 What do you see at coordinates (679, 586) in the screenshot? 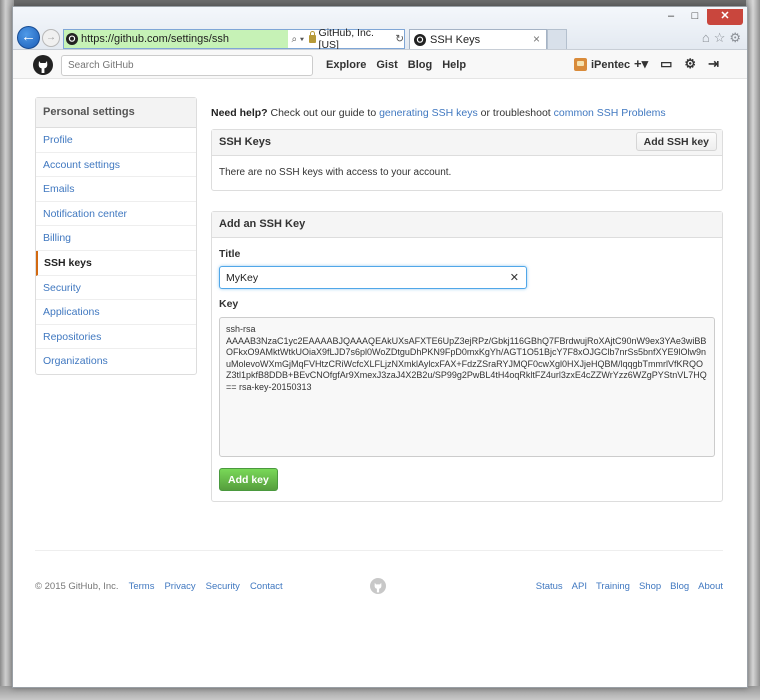
I see `footer-link-blog: Blog` at bounding box center [679, 586].